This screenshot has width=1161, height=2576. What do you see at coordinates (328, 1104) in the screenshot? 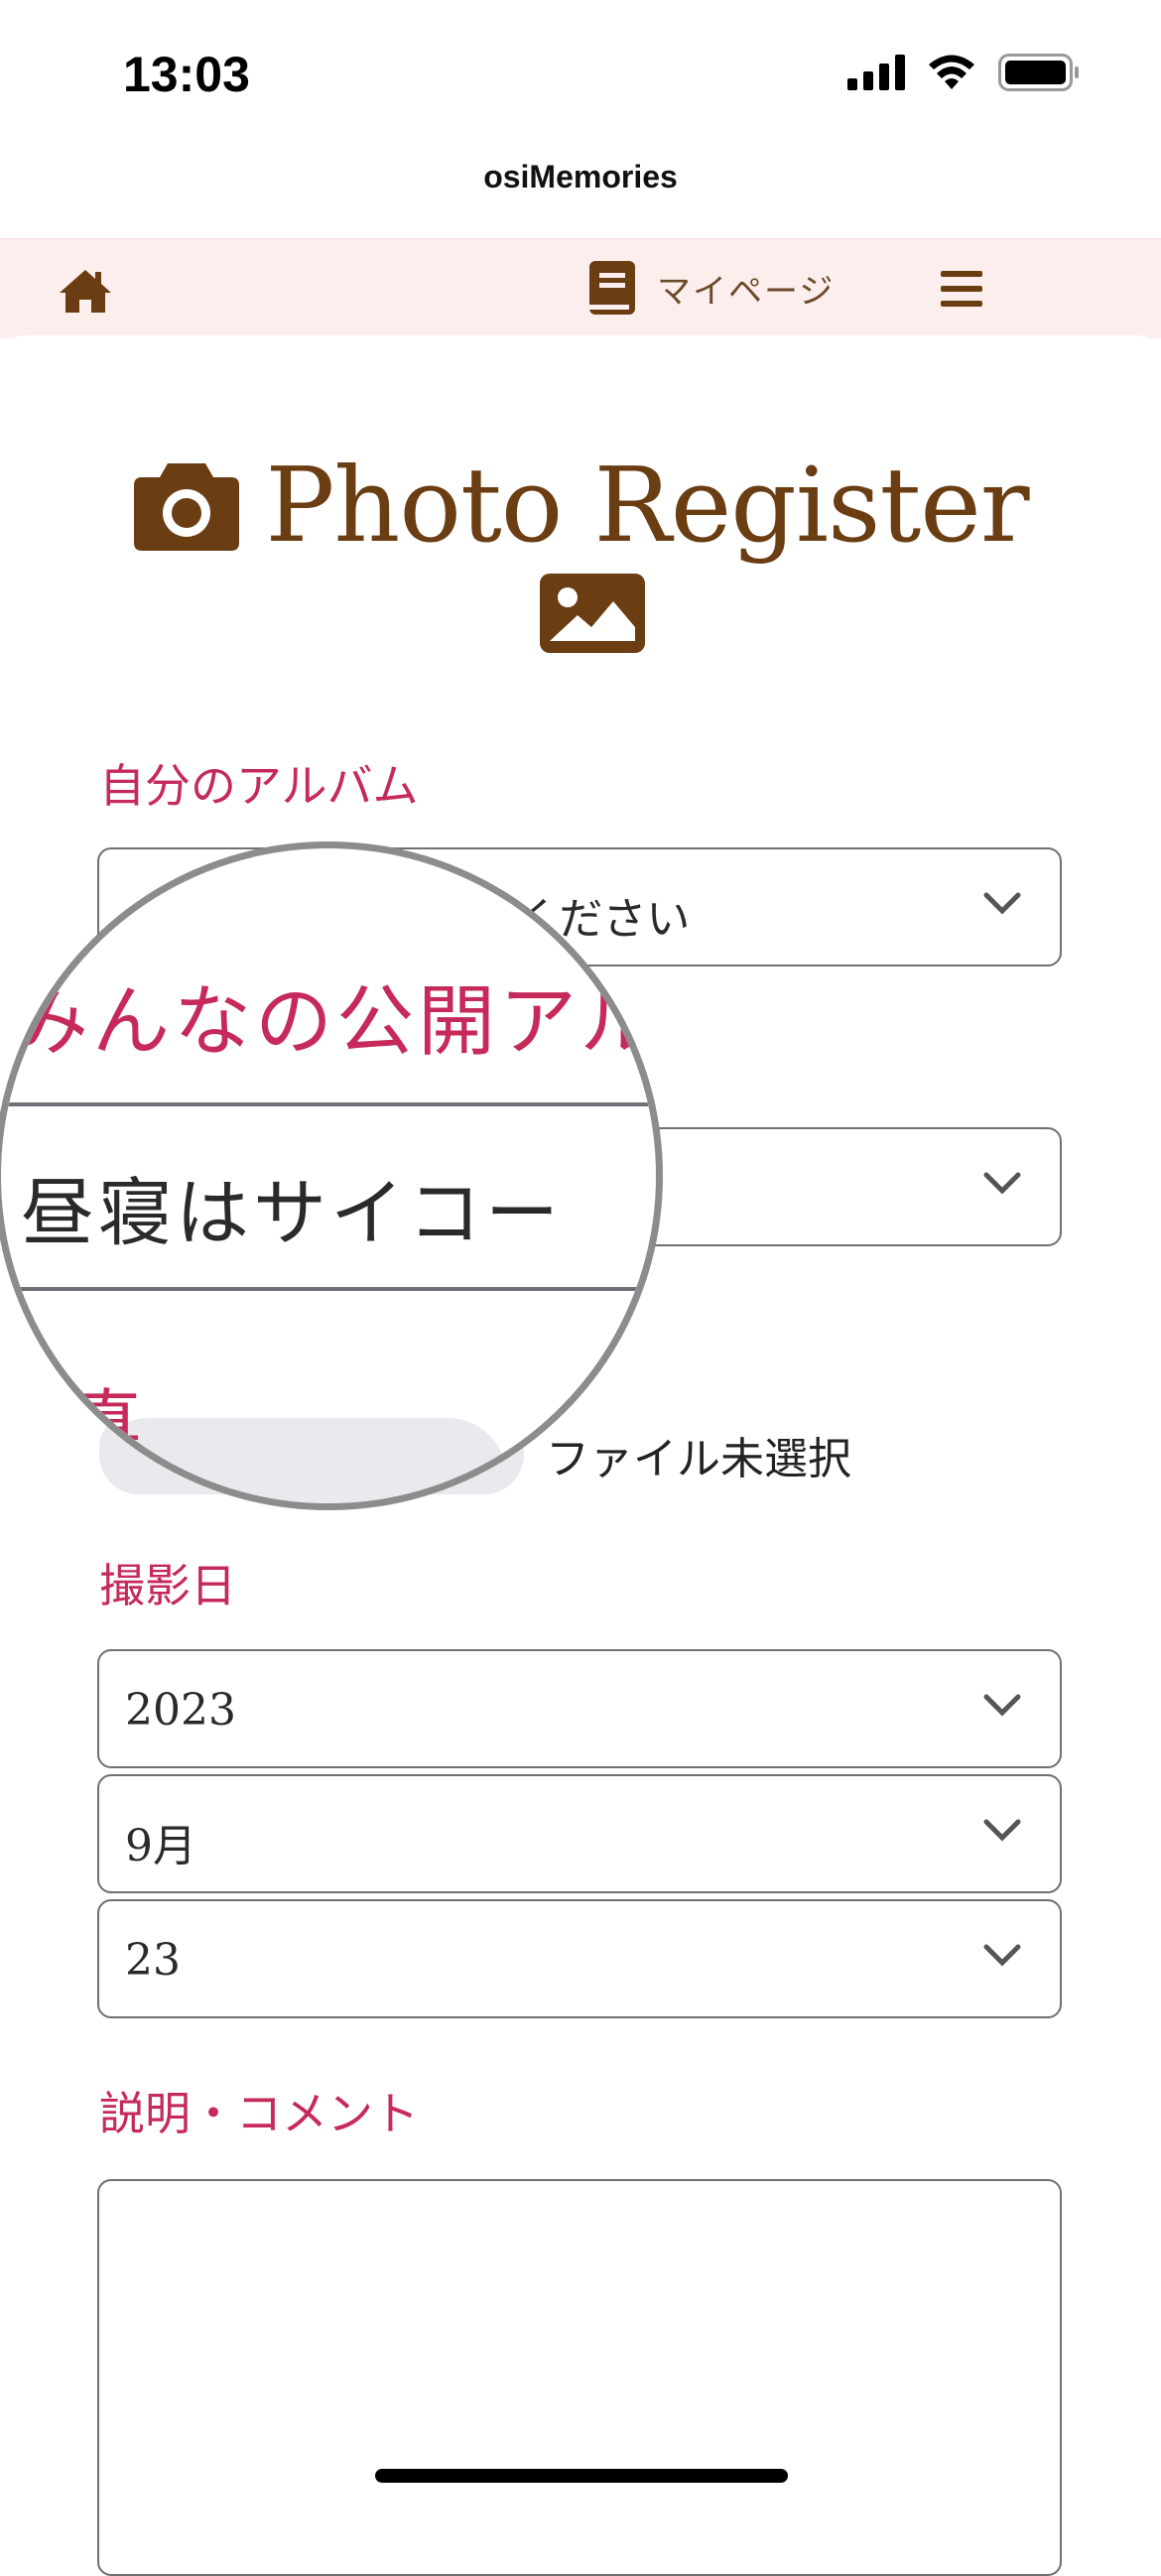
I see `magnified-select-top-border` at bounding box center [328, 1104].